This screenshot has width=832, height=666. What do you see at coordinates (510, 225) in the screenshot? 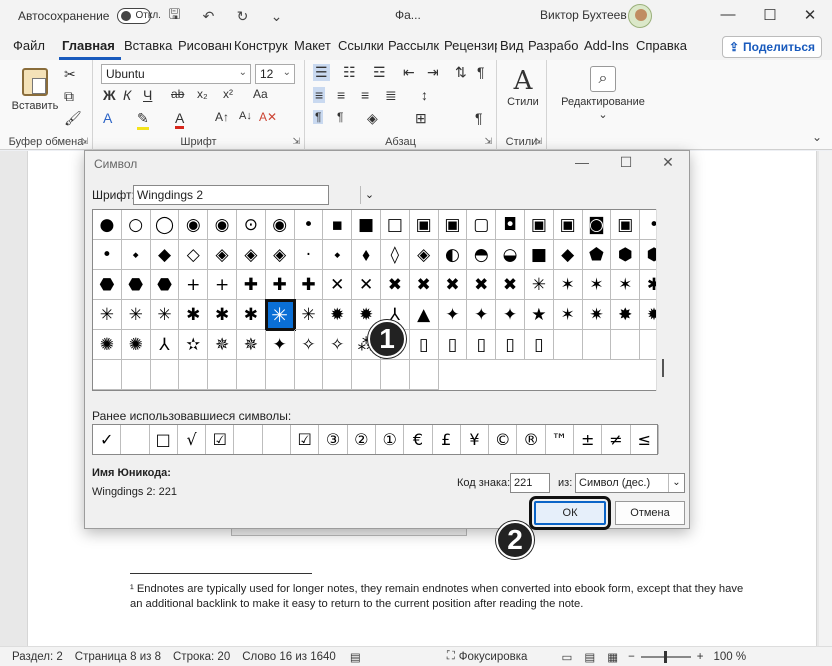
I see `symbol-cell: ◘` at bounding box center [510, 225].